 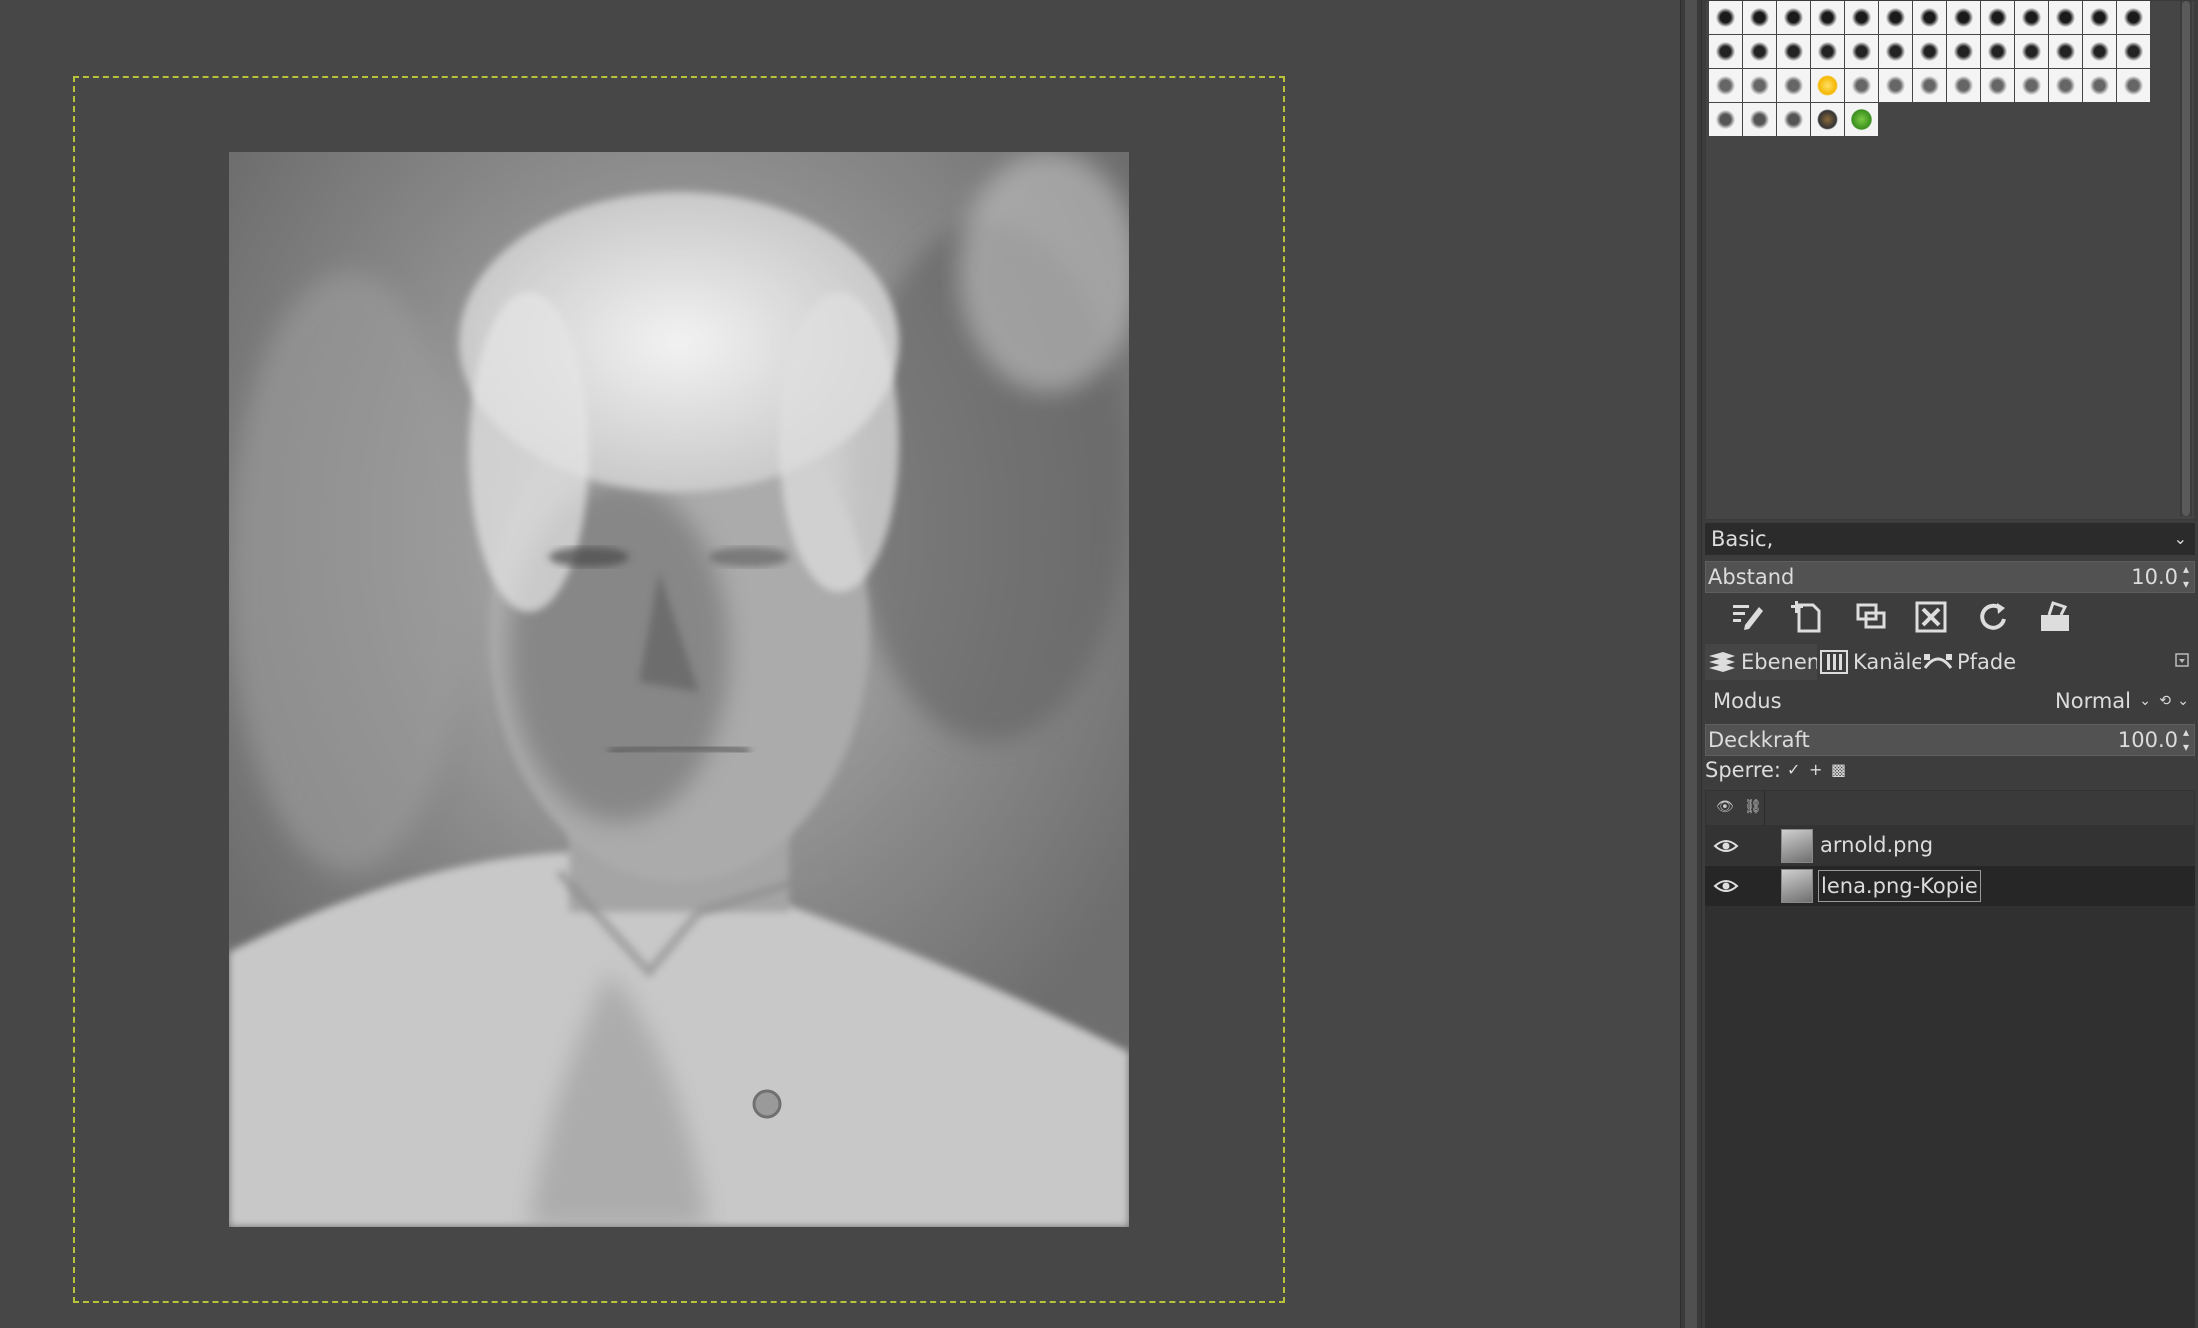 I want to click on brush-grid, so click(x=1930, y=68).